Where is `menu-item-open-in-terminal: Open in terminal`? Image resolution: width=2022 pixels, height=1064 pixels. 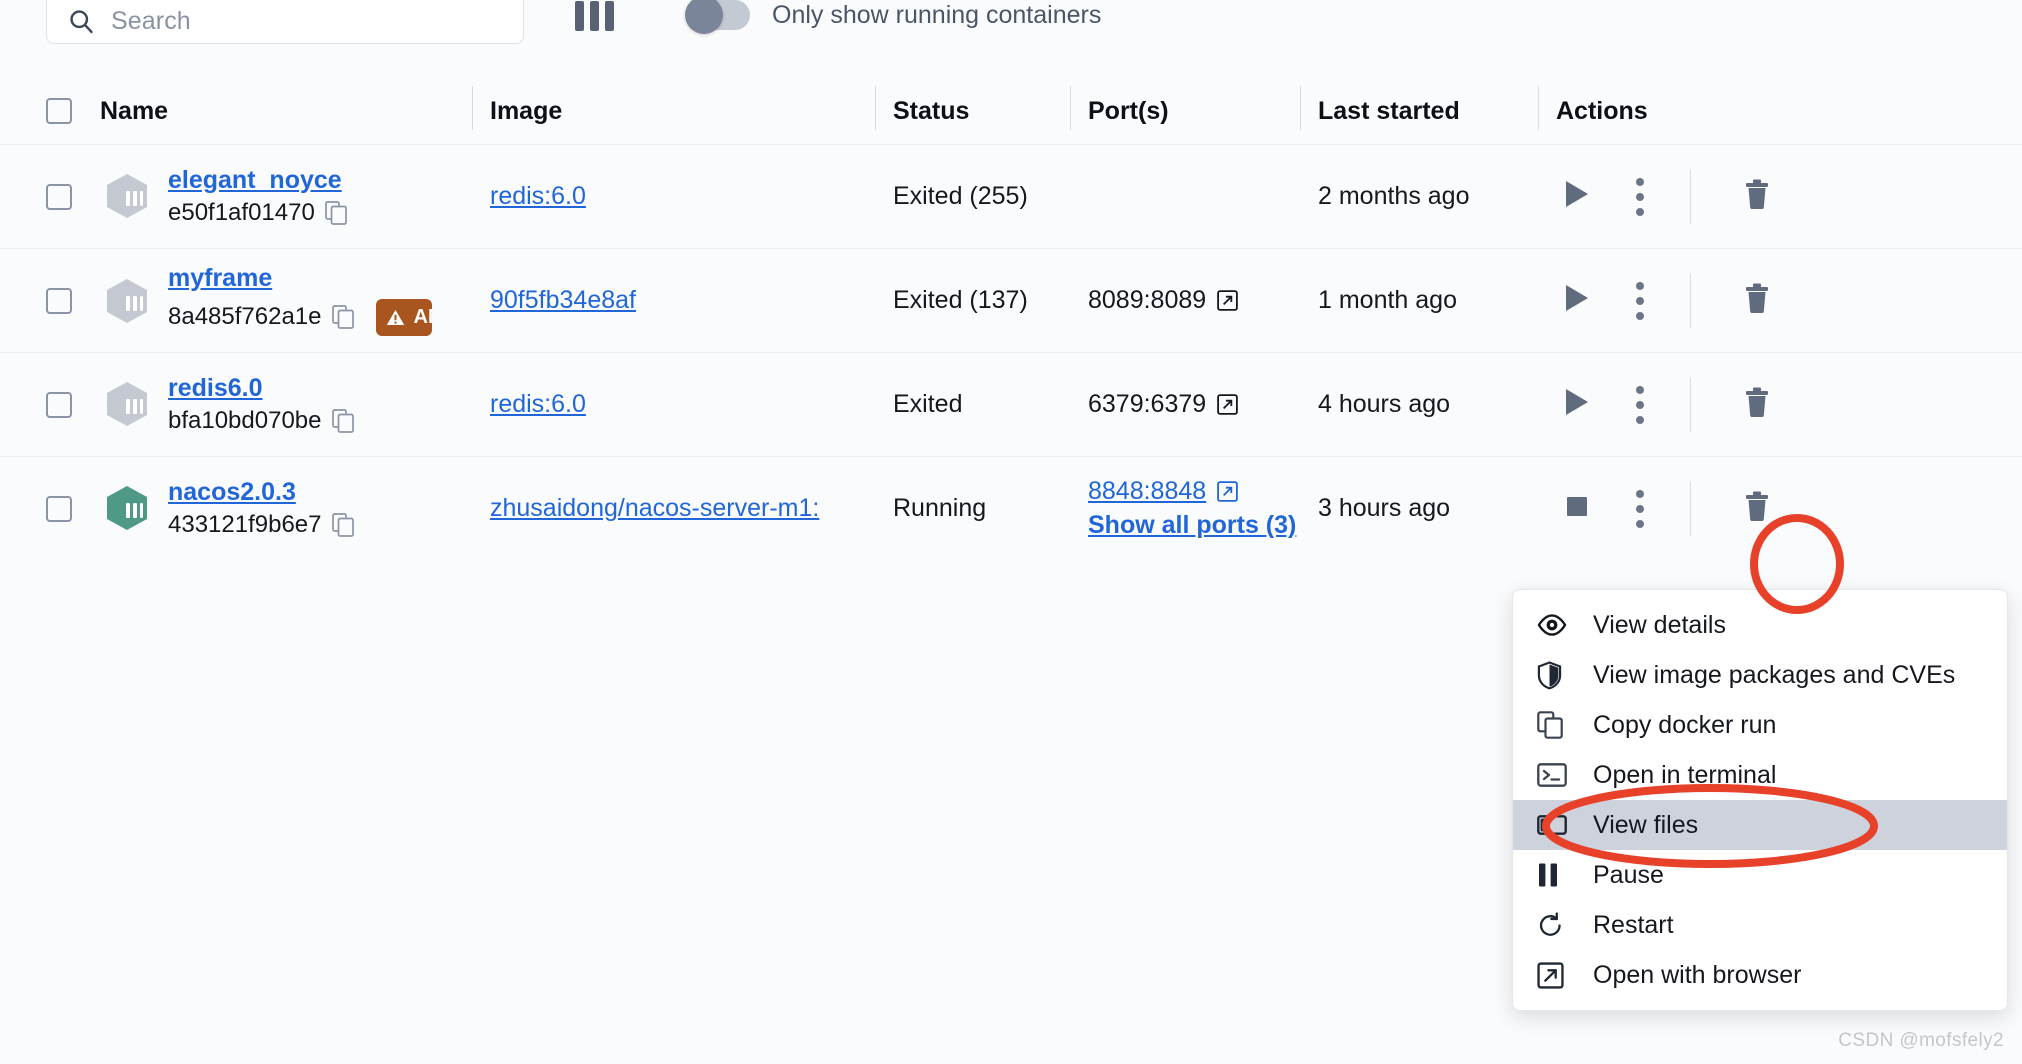
menu-item-open-in-terminal: Open in terminal is located at coordinates (1760, 775).